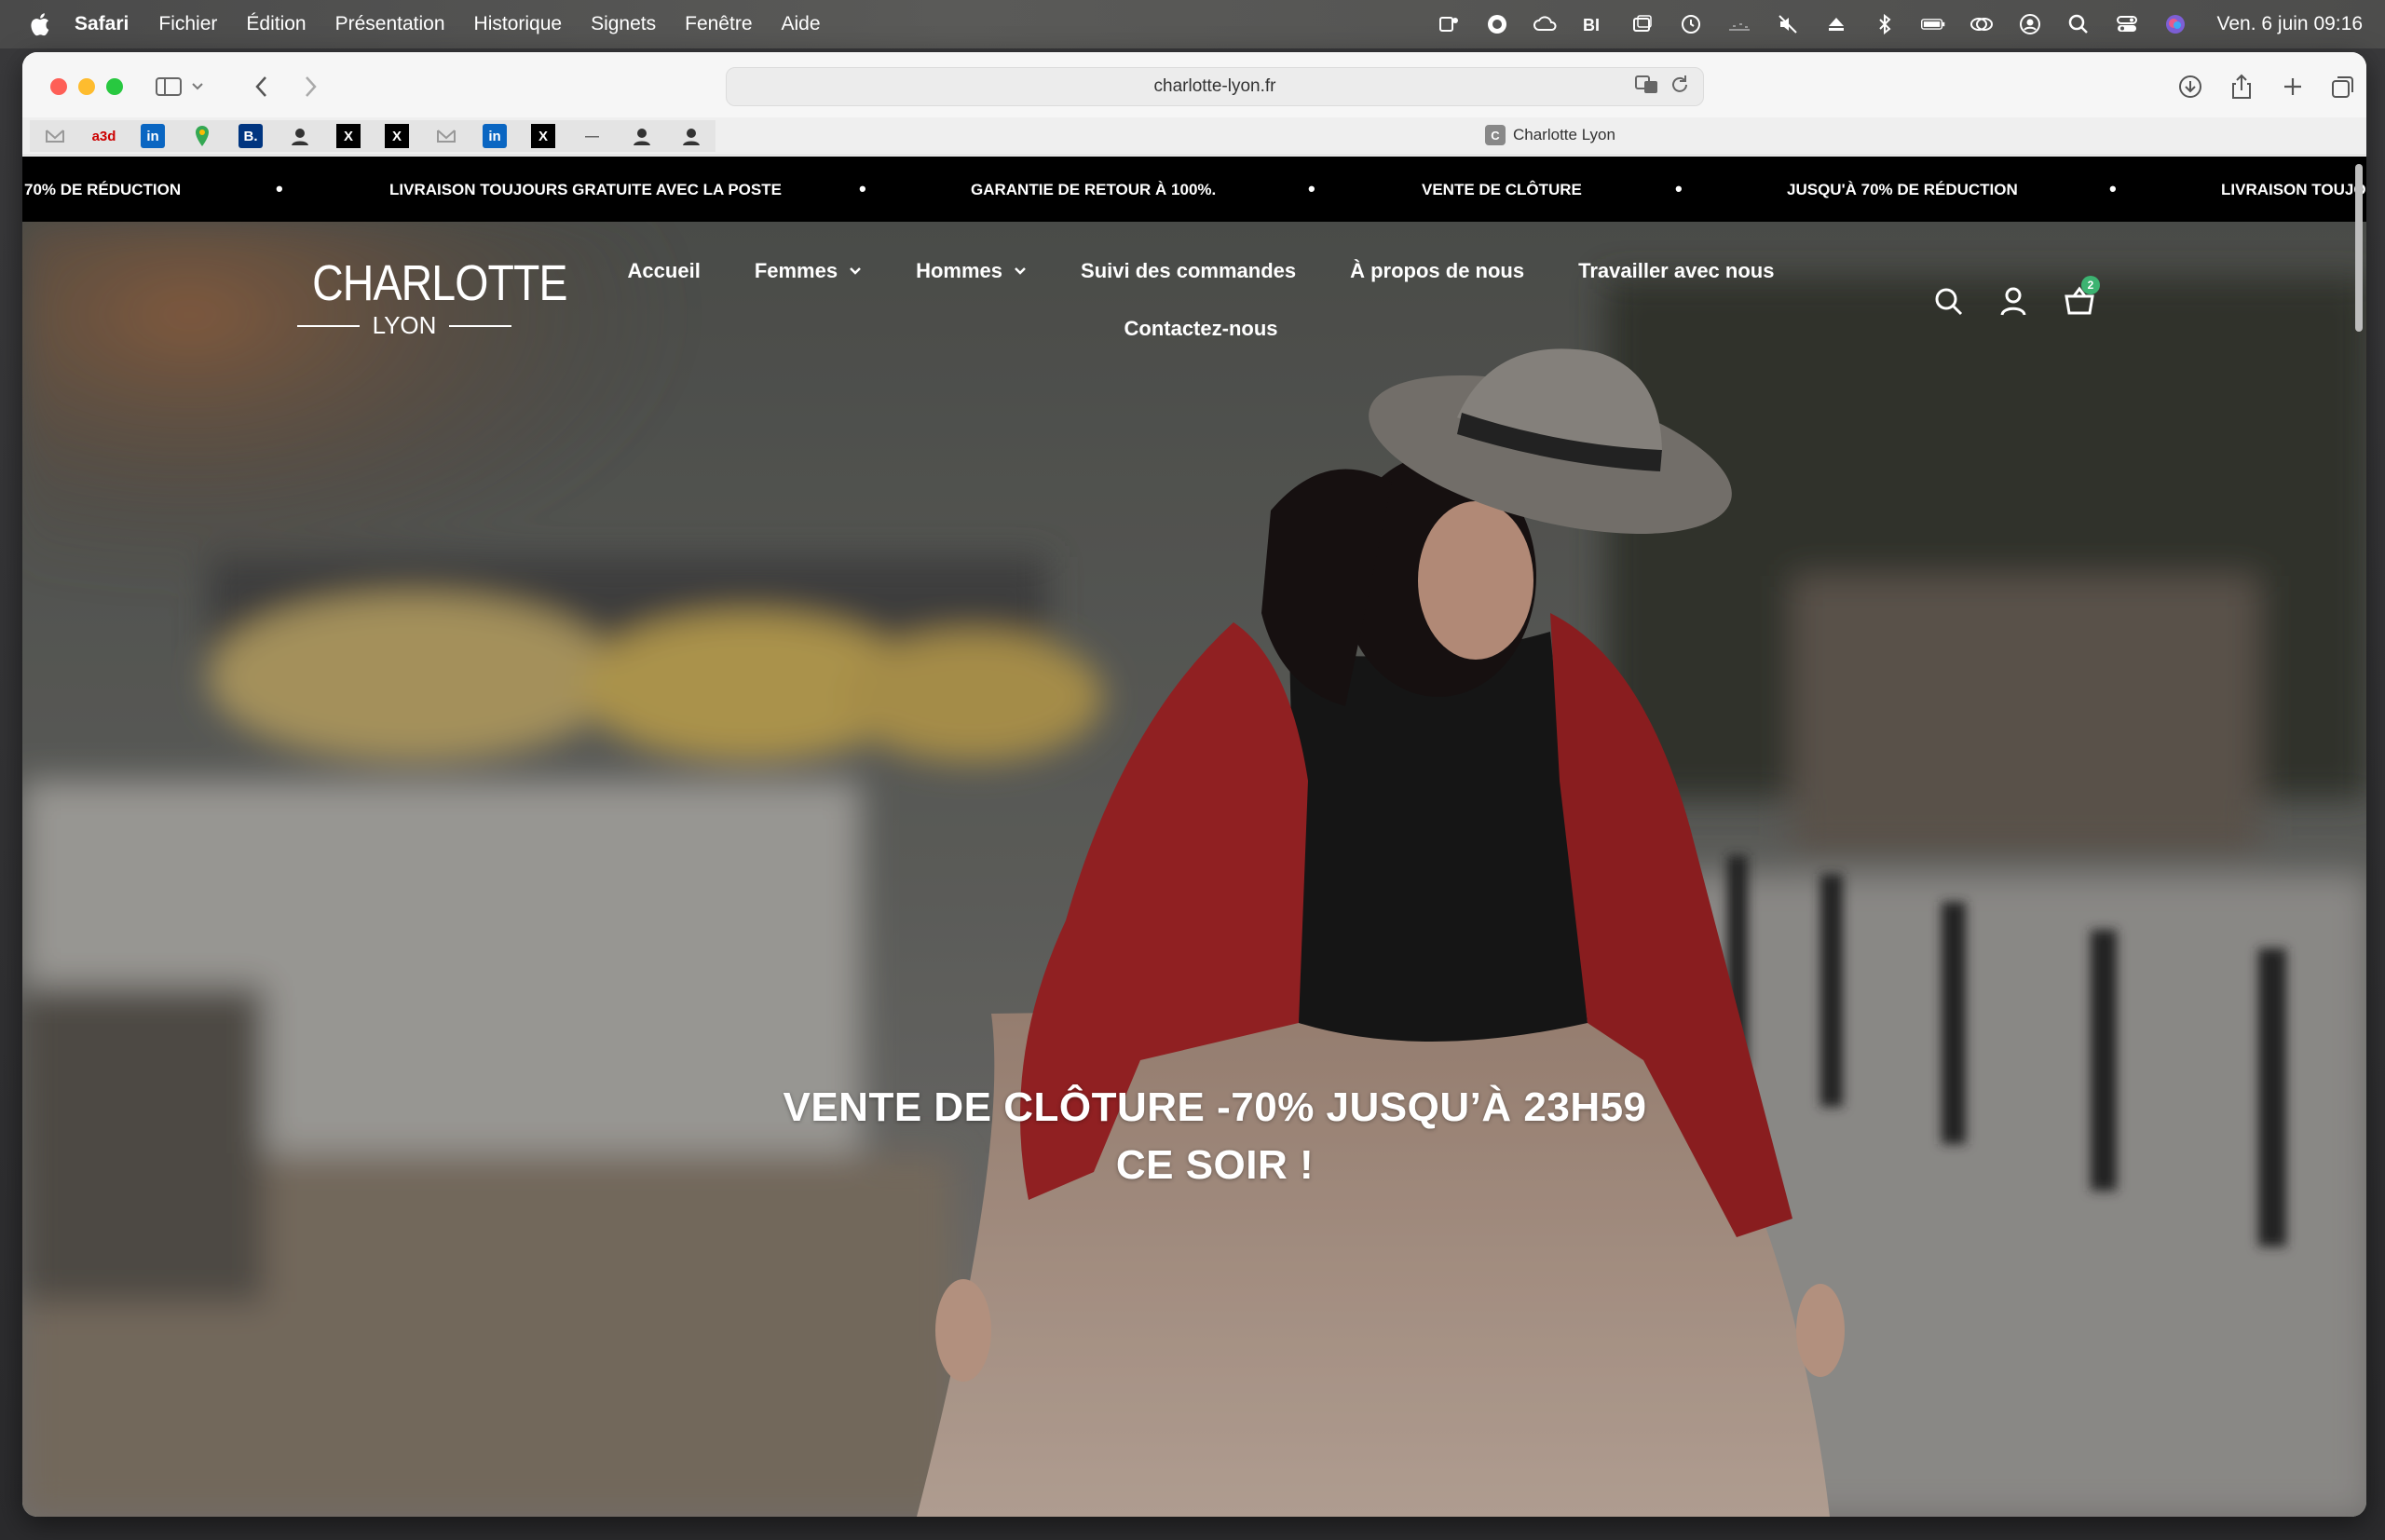  I want to click on favorite-x-2: X, so click(397, 136).